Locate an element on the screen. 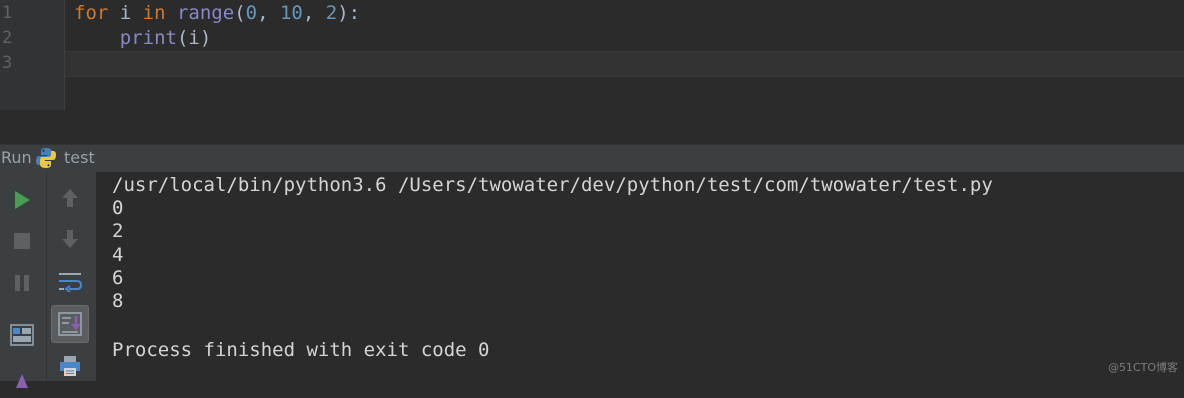 The image size is (1184, 398). console-output-line: 2 is located at coordinates (118, 231).